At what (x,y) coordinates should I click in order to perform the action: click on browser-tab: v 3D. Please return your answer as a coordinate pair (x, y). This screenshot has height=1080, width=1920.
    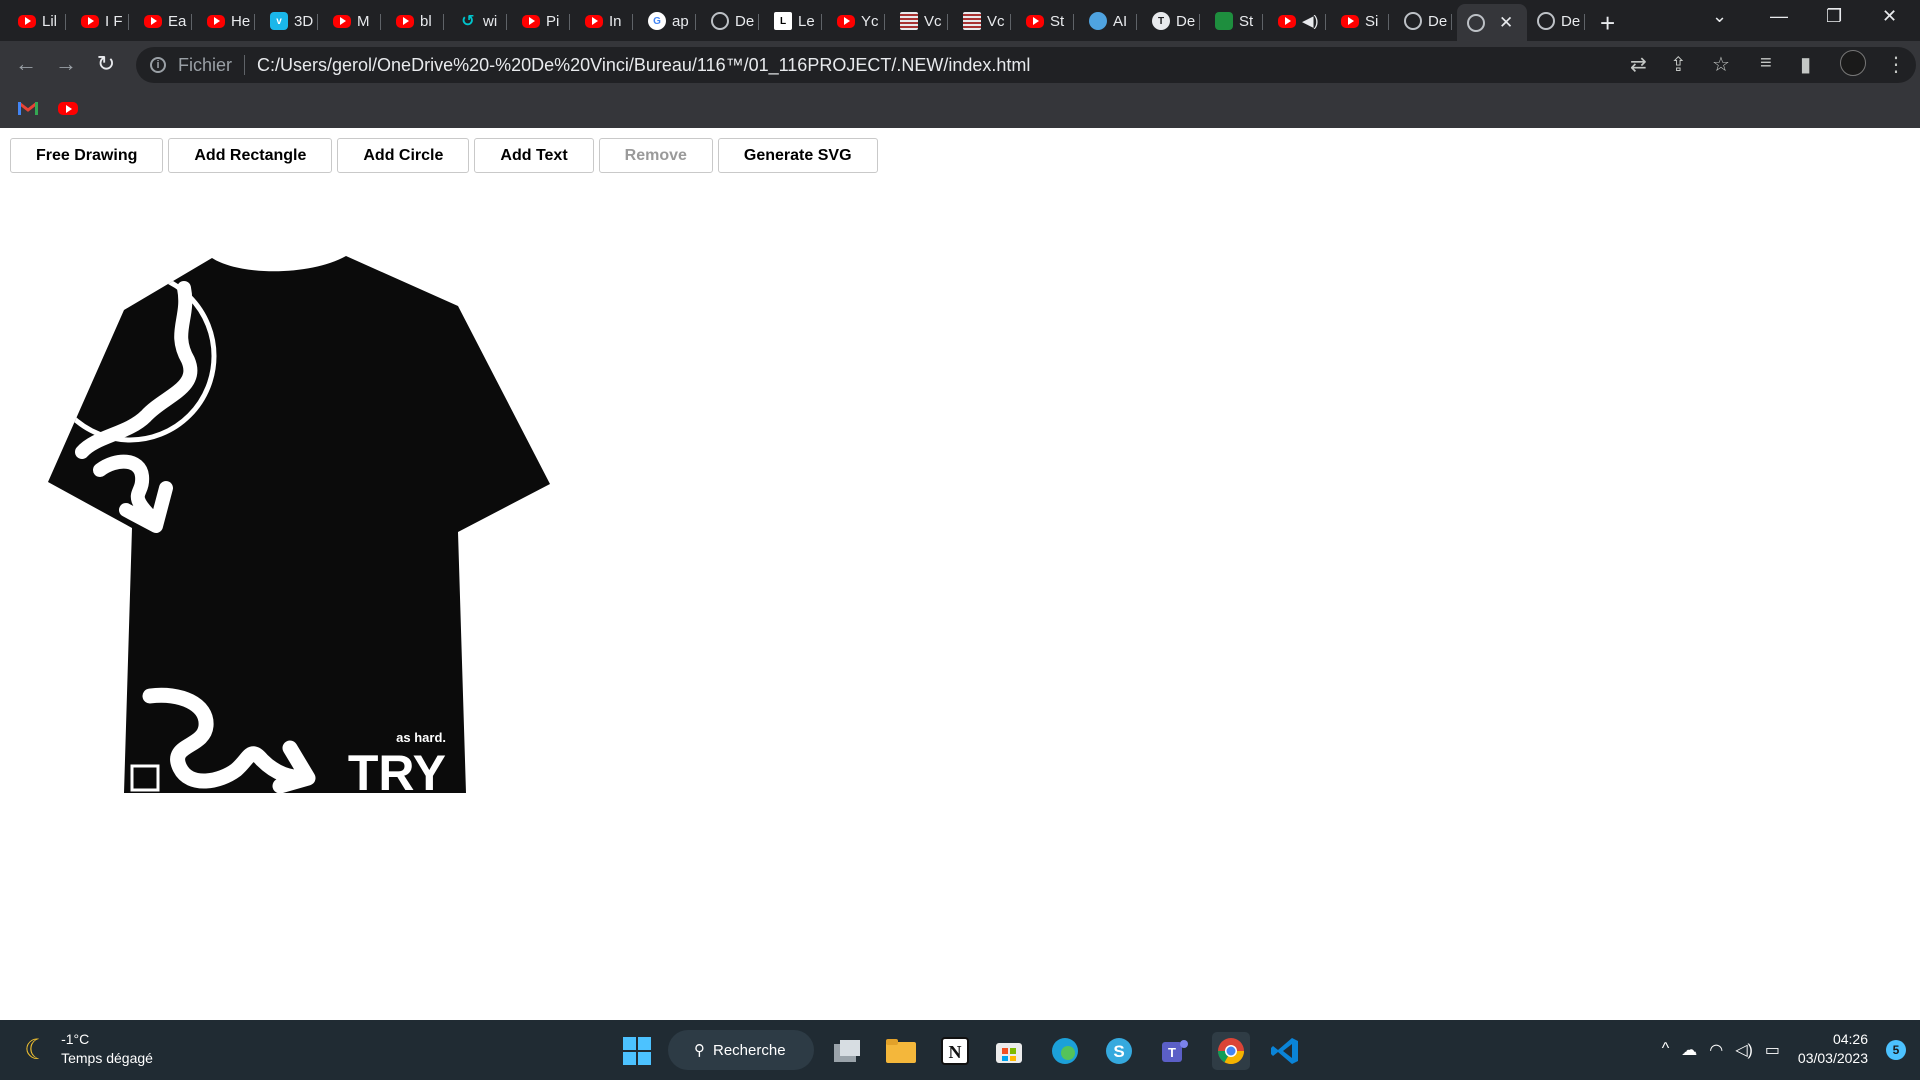
    Looking at the image, I should click on (289, 21).